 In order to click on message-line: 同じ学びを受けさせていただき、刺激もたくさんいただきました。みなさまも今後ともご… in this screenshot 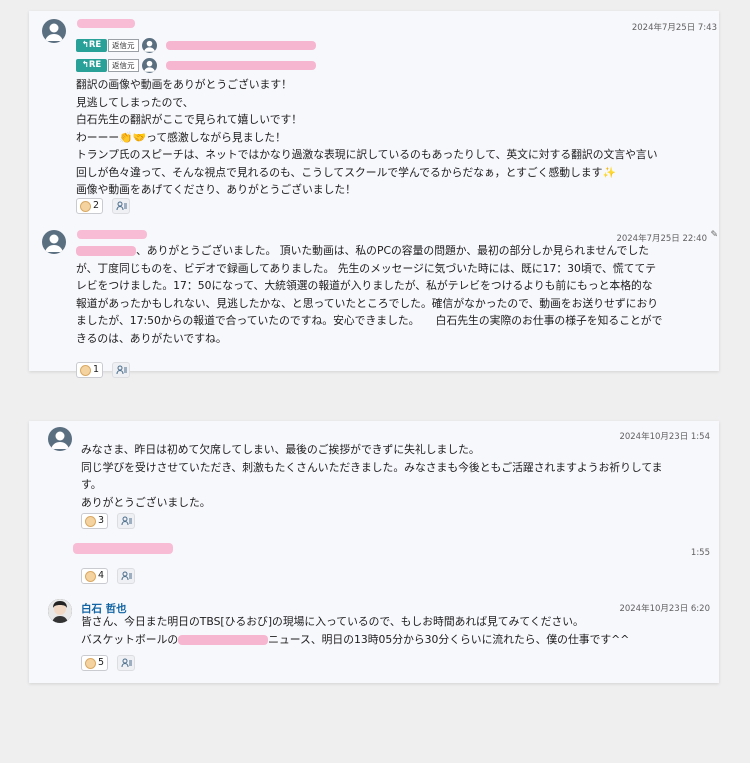, I will do `click(372, 467)`.